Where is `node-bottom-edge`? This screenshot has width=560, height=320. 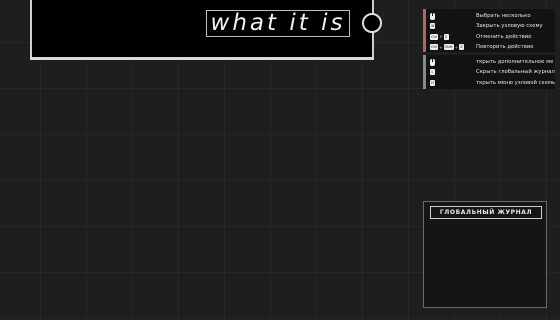 node-bottom-edge is located at coordinates (202, 58).